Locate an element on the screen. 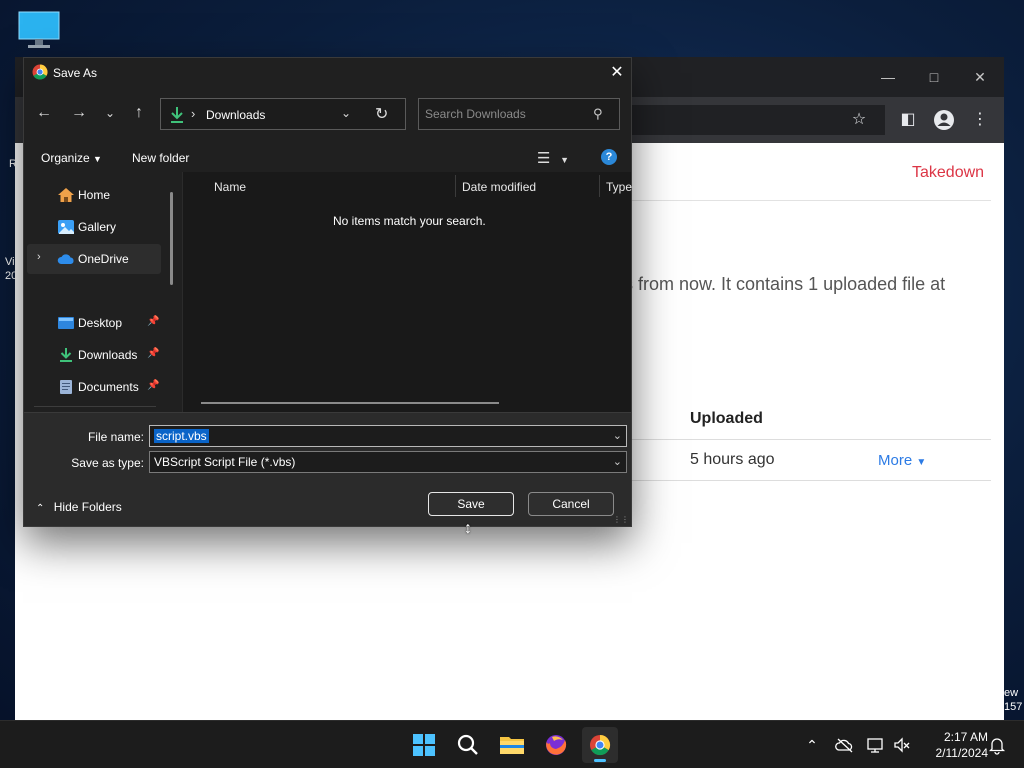  desktop-edge-text: Vi is located at coordinates (10, 262).